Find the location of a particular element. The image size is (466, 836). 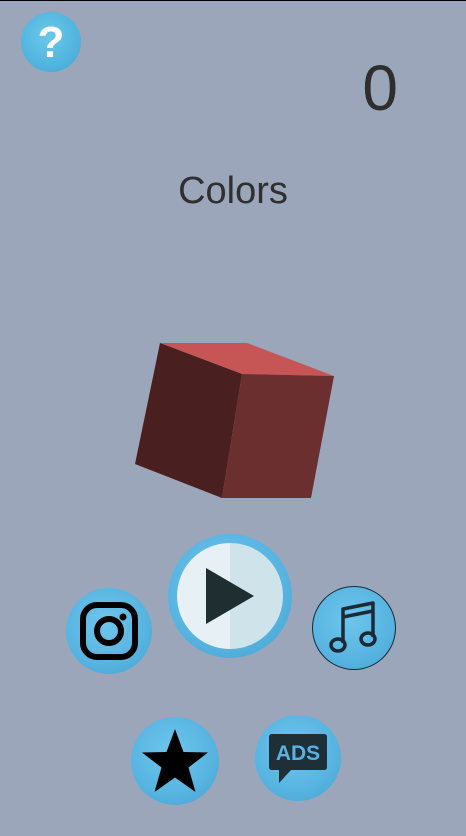

question-mark-icon: ? is located at coordinates (51, 42).